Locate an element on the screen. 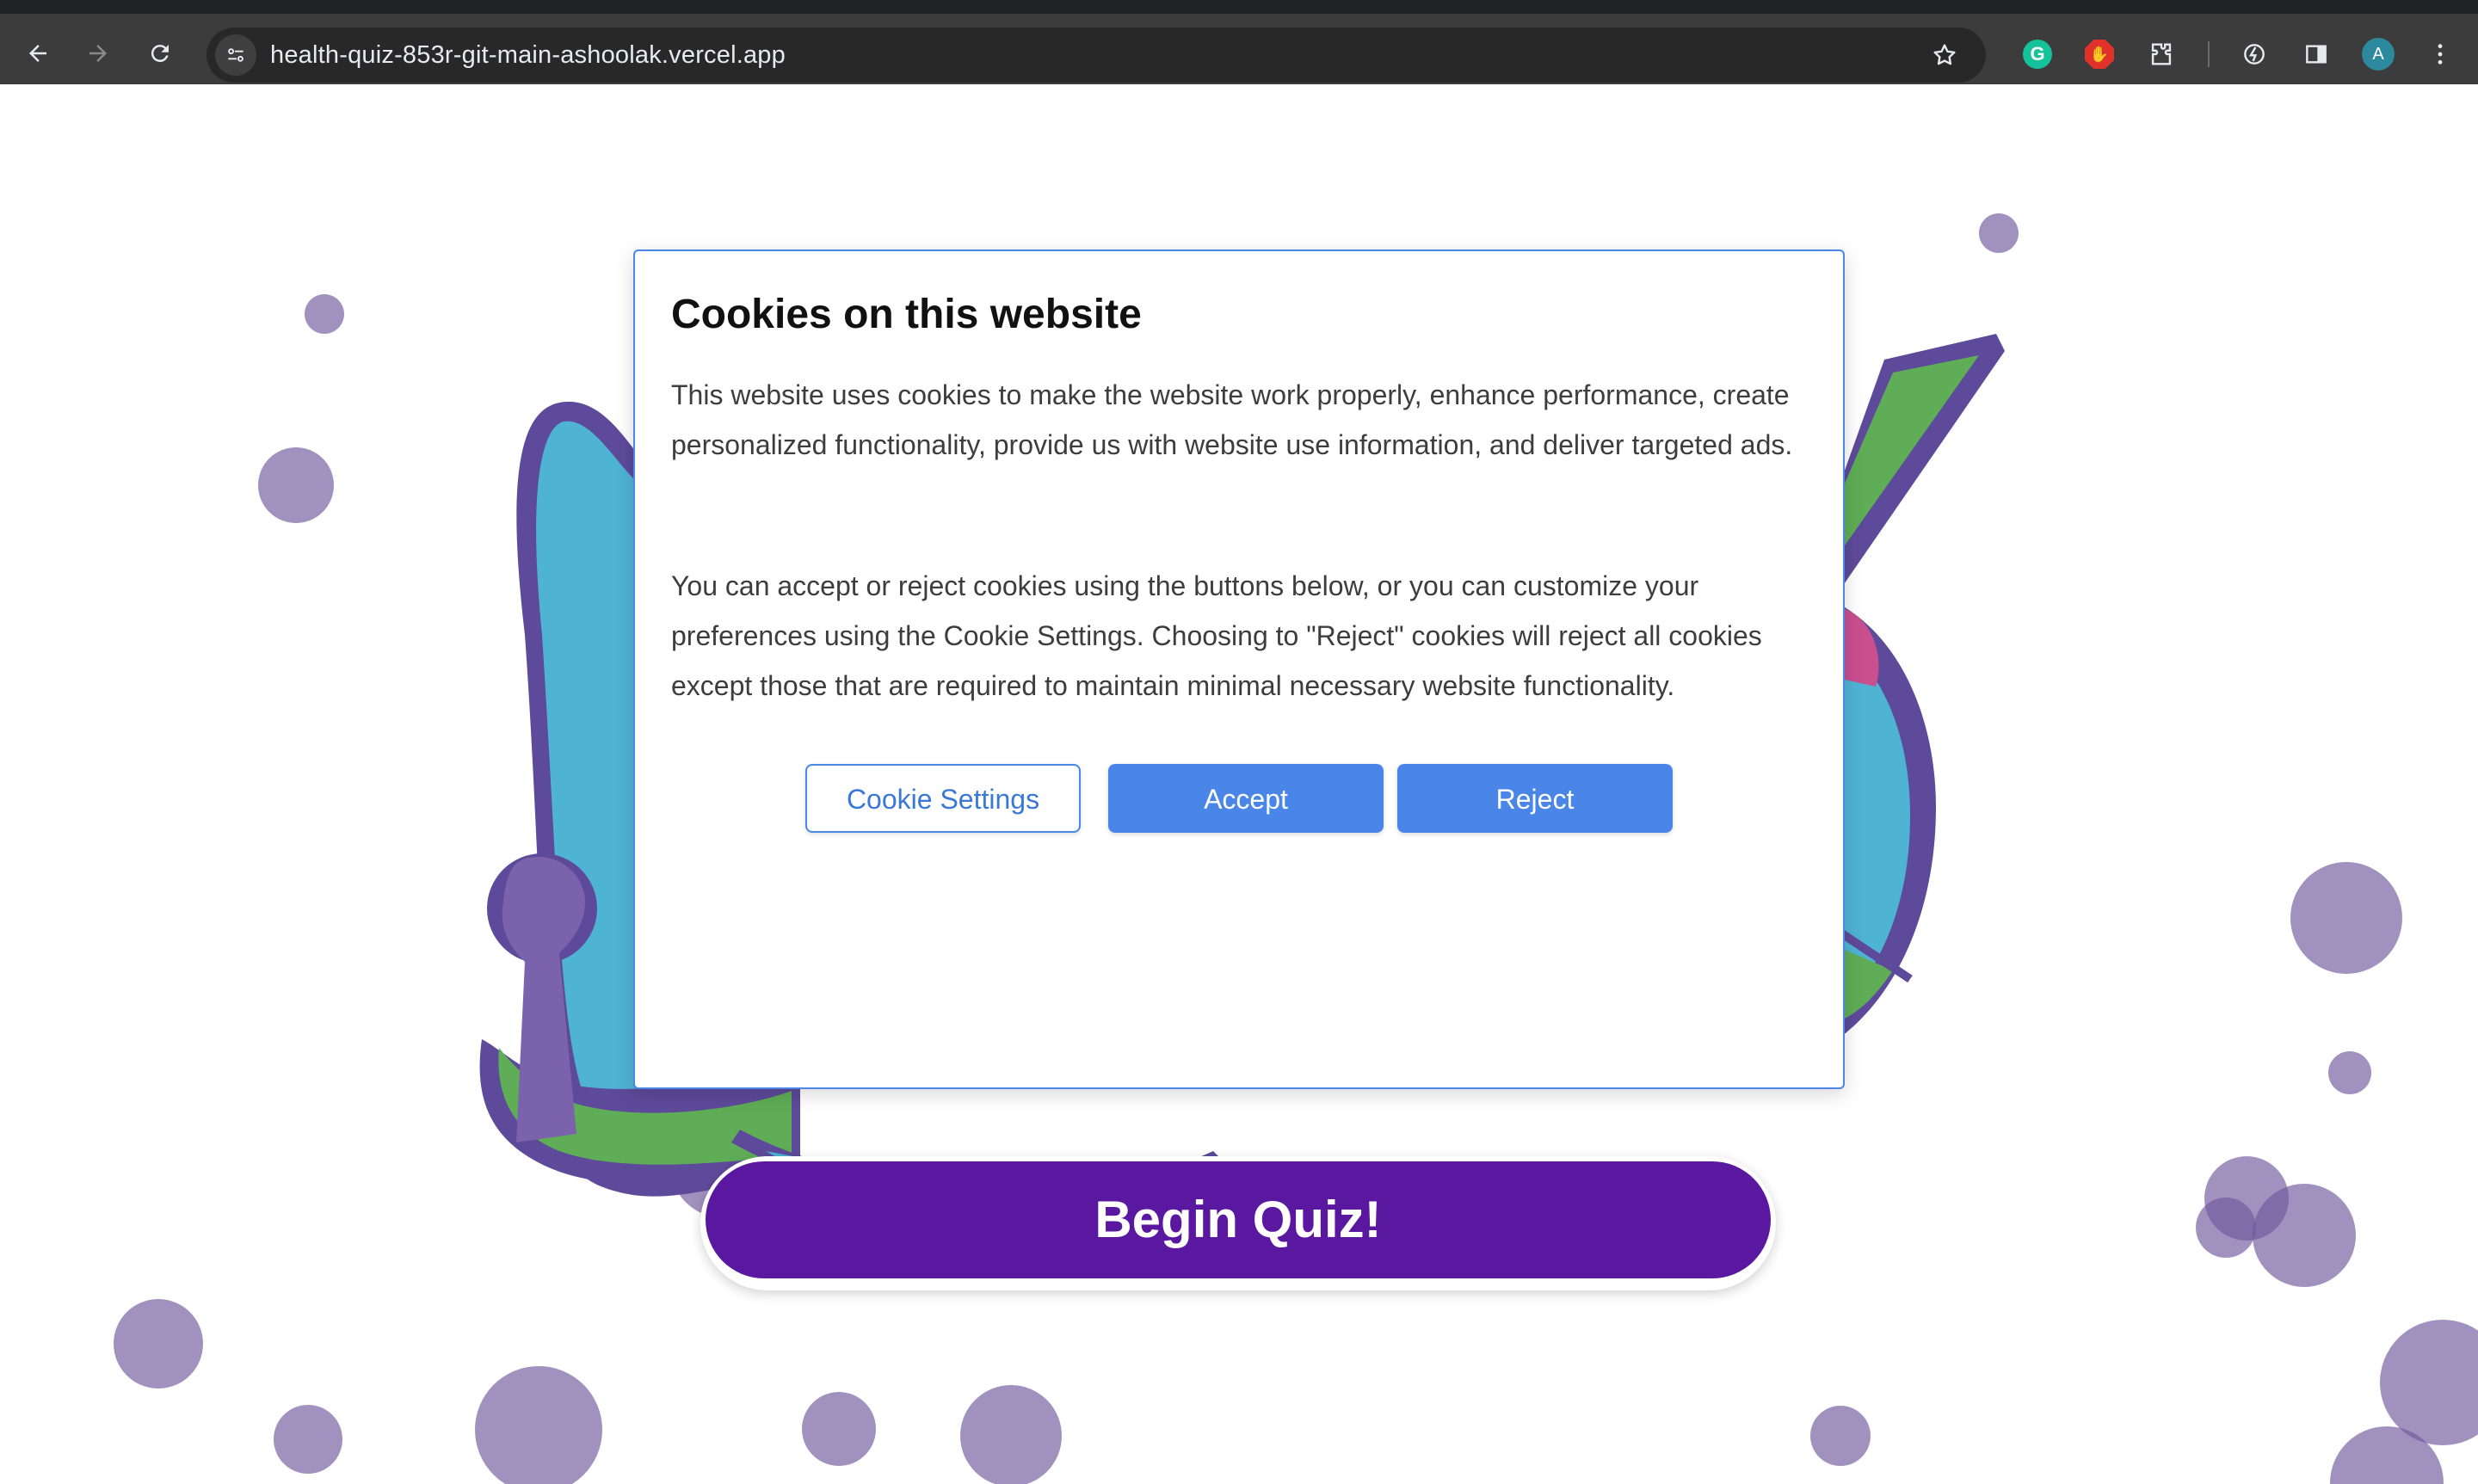 The image size is (2478, 1484). forward-button is located at coordinates (98, 53).